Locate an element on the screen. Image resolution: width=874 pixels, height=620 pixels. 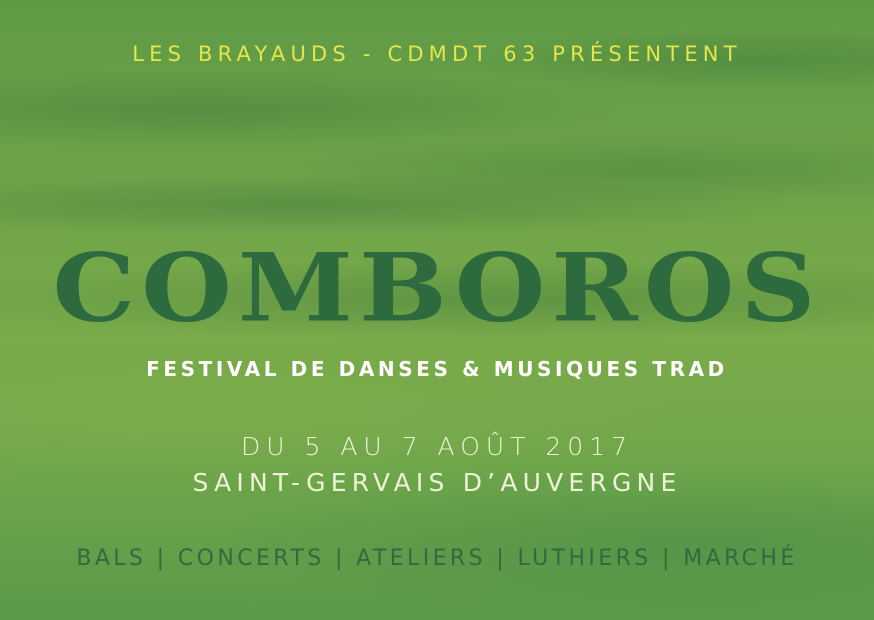
festival-subtitle: FESTIVAL DE DANSES & MUSIQUES TRAD is located at coordinates (437, 369).